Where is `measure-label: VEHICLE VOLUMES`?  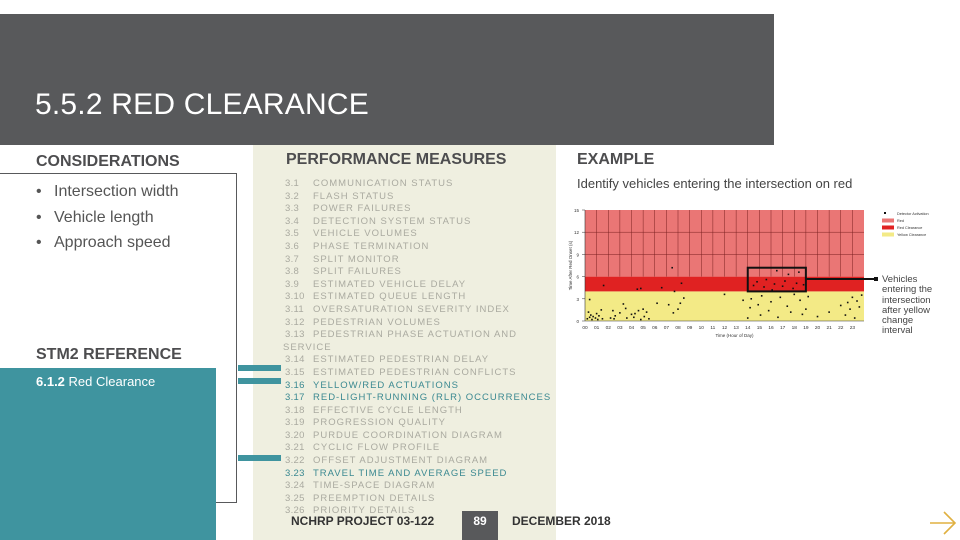
measure-label: VEHICLE VOLUMES is located at coordinates (365, 234).